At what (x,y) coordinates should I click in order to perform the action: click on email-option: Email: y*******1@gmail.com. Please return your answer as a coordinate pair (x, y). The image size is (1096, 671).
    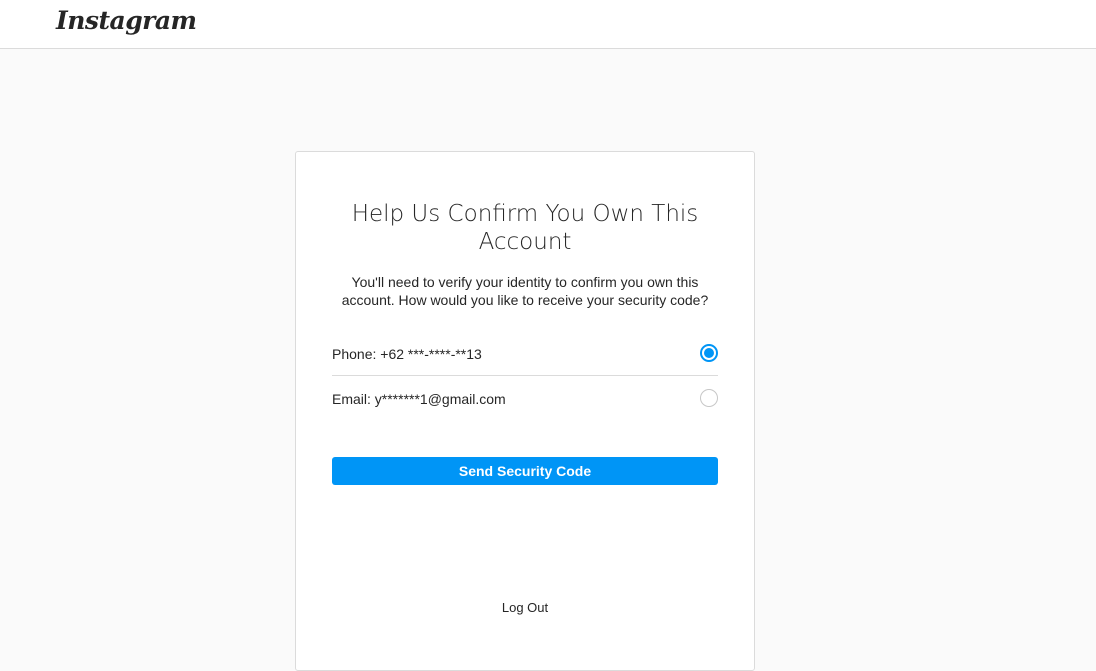
    Looking at the image, I should click on (525, 399).